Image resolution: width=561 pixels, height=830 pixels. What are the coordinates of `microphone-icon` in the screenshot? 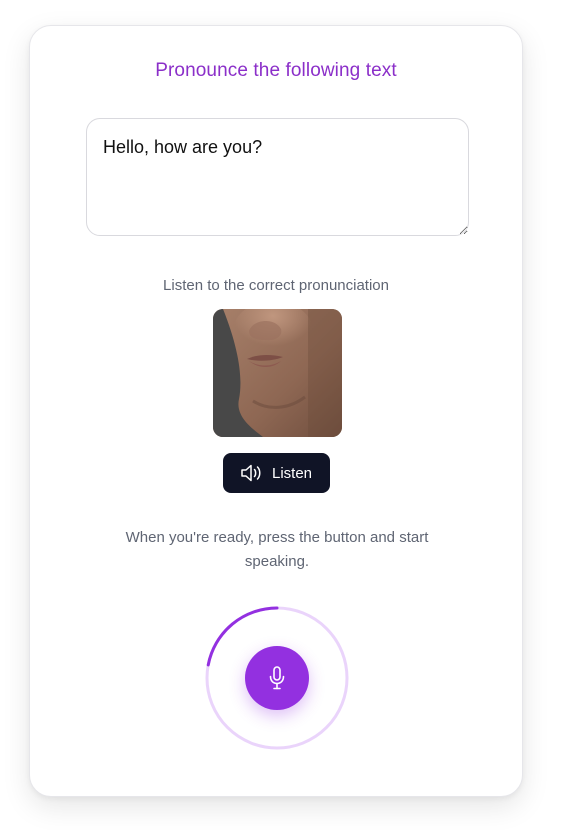 It's located at (277, 678).